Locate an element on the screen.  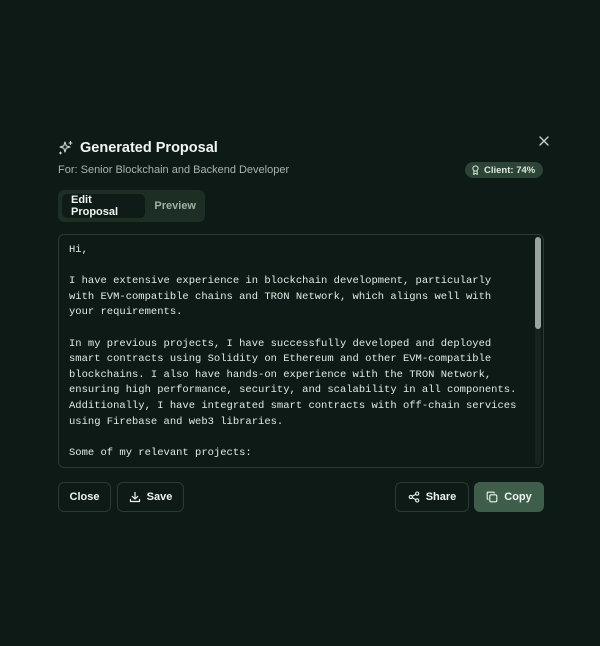
copy-button-label: Copy is located at coordinates (518, 497).